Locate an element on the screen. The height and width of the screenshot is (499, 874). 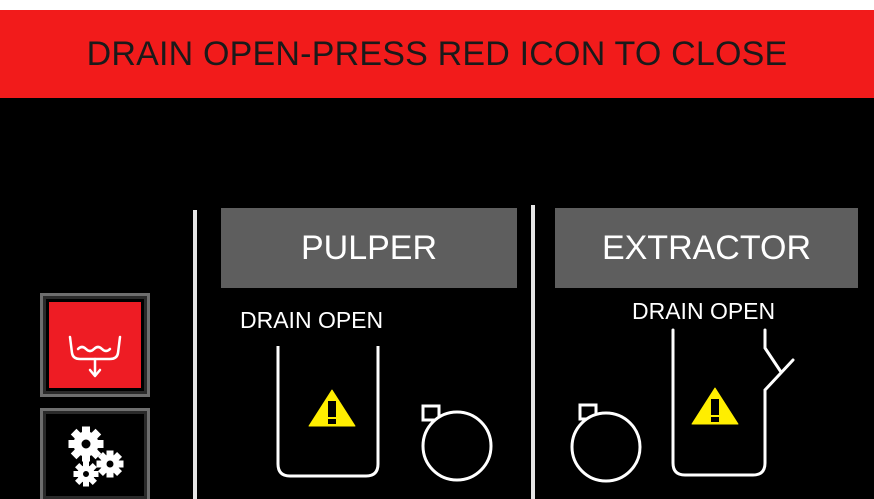
divider-left is located at coordinates (195, 354).